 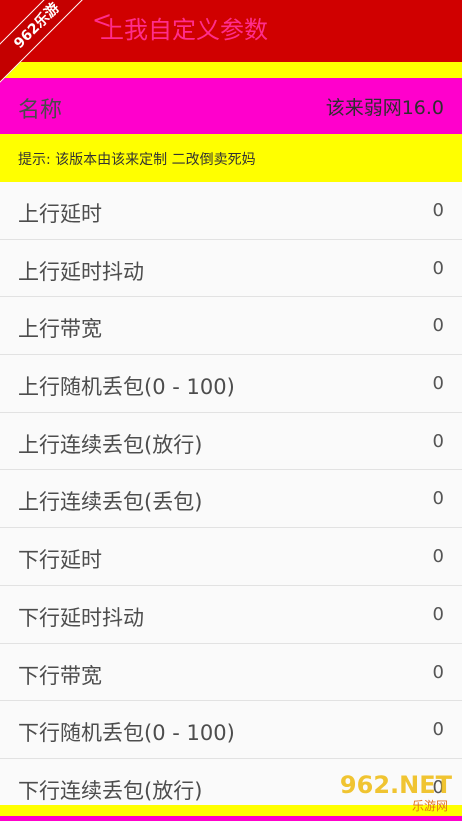 I want to click on name-row: 名称 该来弱网16.0, so click(x=231, y=106).